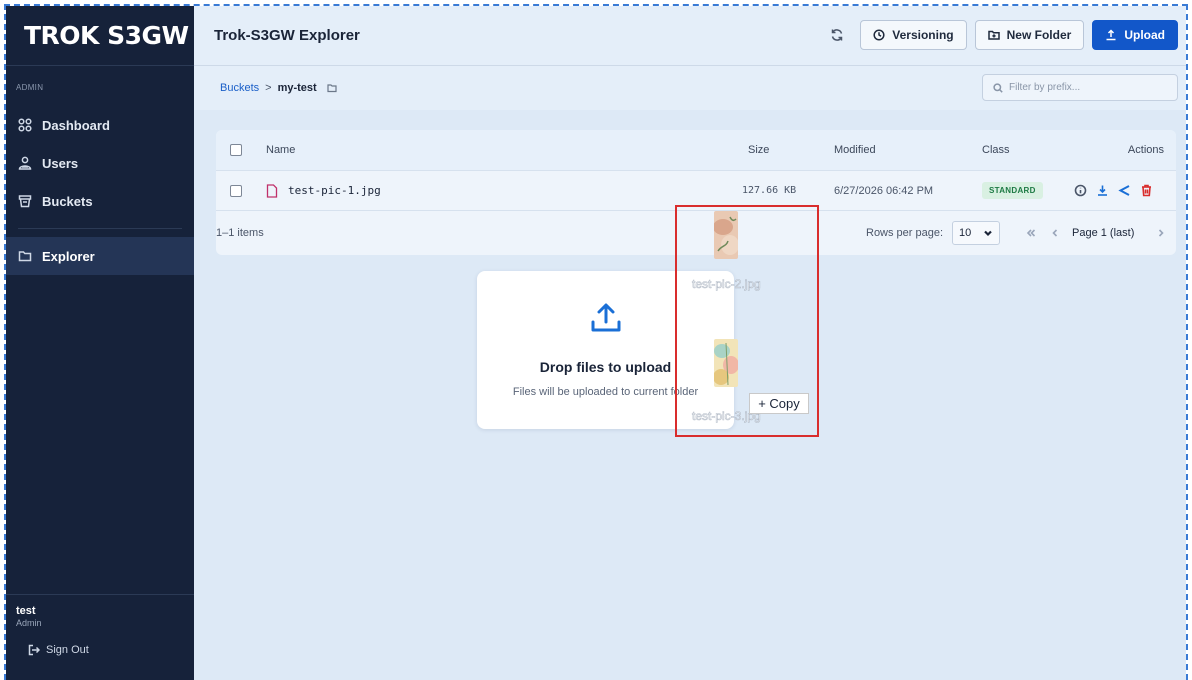  Describe the element at coordinates (100, 163) in the screenshot. I see `sidebar-item-users: Users` at that location.